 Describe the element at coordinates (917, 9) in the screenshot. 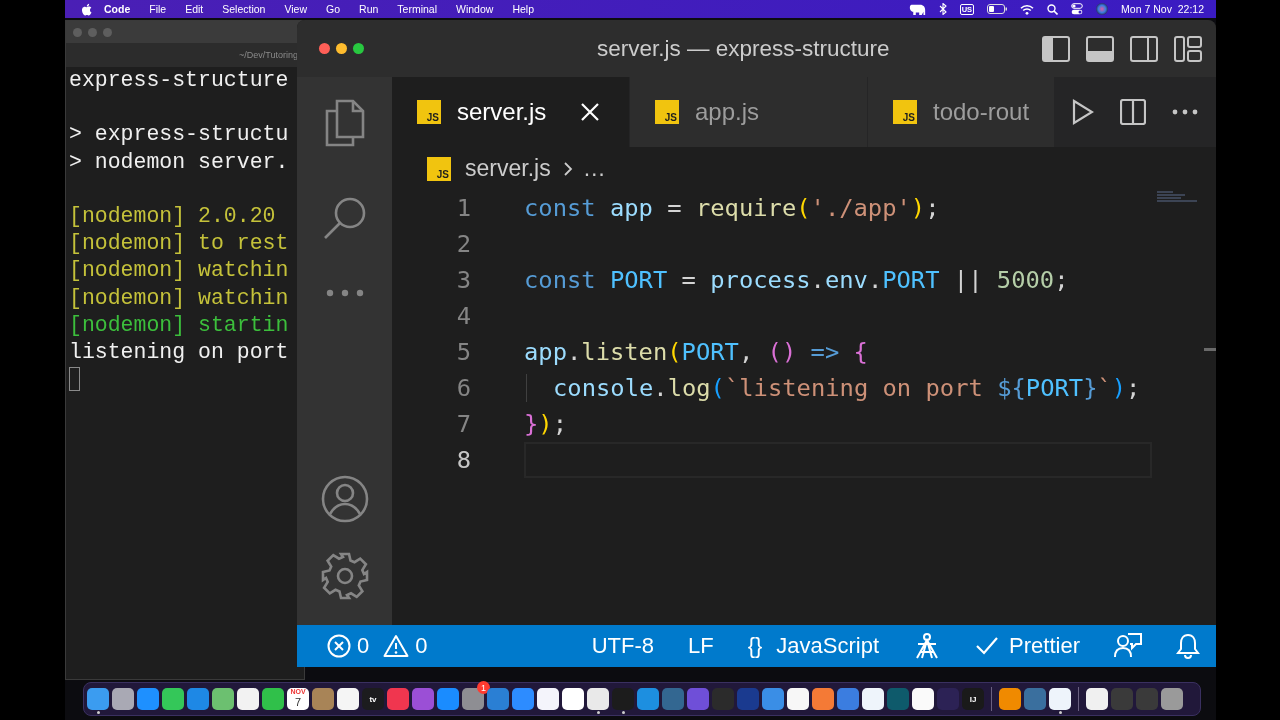

I see `elephant-icon` at that location.